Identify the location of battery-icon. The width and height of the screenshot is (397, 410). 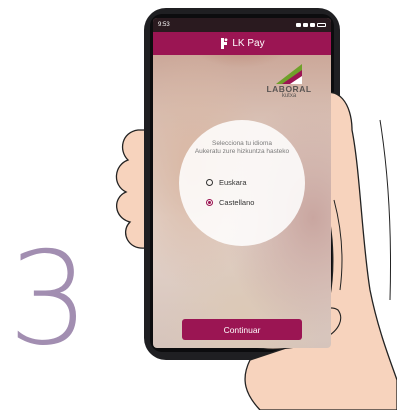
(321, 25).